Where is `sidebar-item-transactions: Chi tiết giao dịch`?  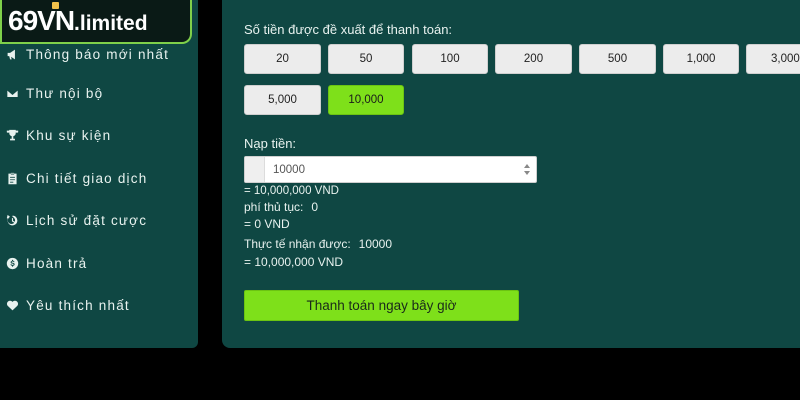 sidebar-item-transactions: Chi tiết giao dịch is located at coordinates (99, 178).